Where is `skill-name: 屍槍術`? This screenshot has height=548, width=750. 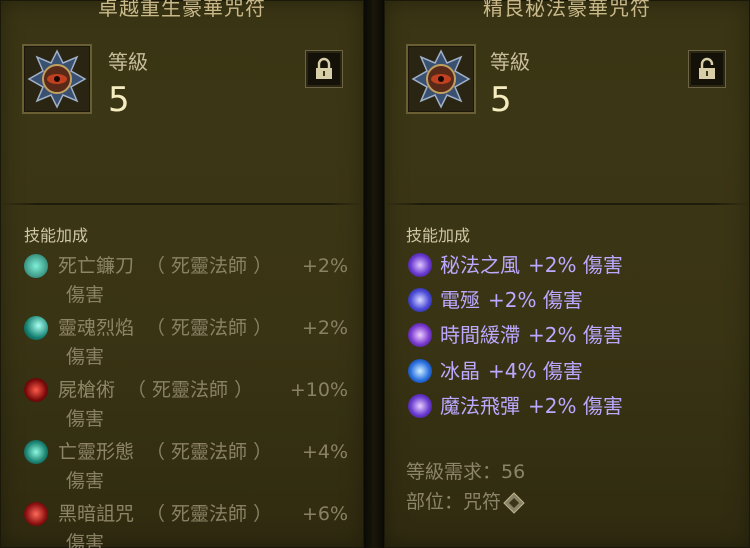 skill-name: 屍槍術 is located at coordinates (87, 390).